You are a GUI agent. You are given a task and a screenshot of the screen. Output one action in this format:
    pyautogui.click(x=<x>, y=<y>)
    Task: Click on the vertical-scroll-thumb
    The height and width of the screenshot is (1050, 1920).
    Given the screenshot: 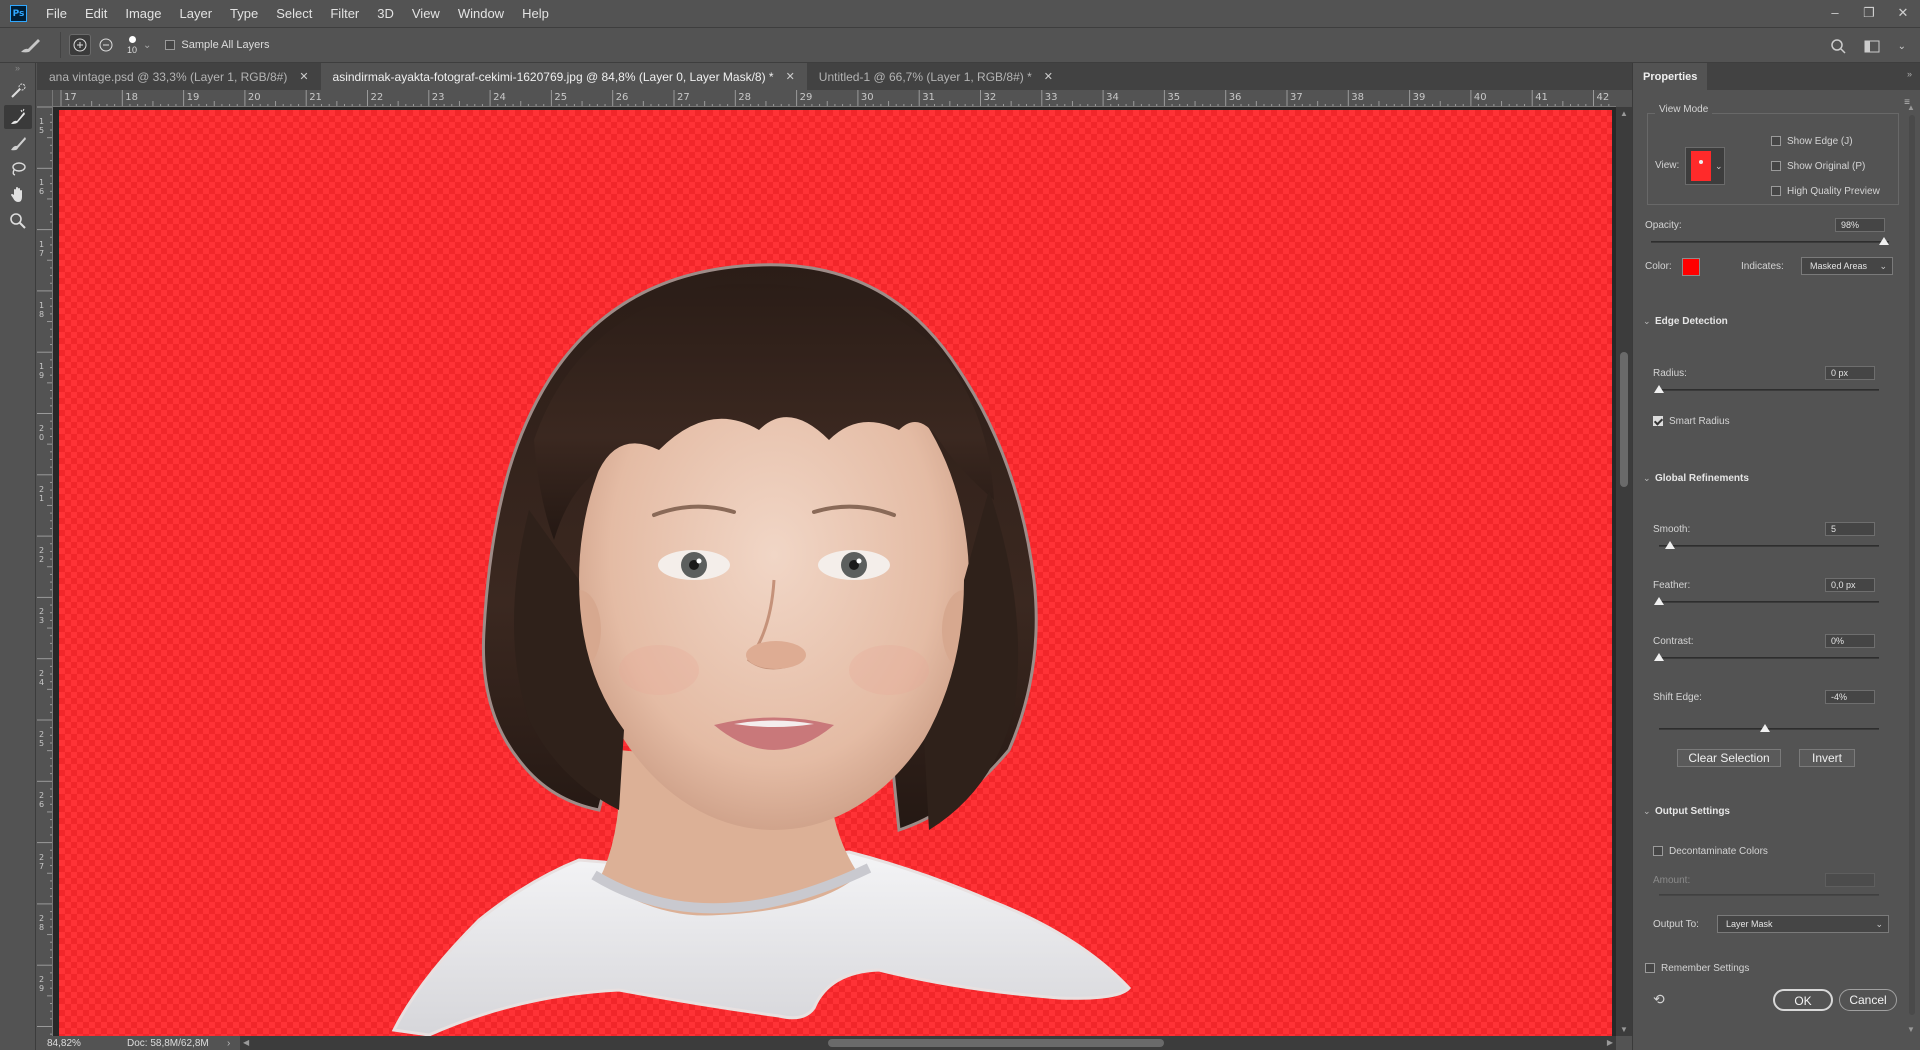 What is the action you would take?
    pyautogui.click(x=1624, y=419)
    